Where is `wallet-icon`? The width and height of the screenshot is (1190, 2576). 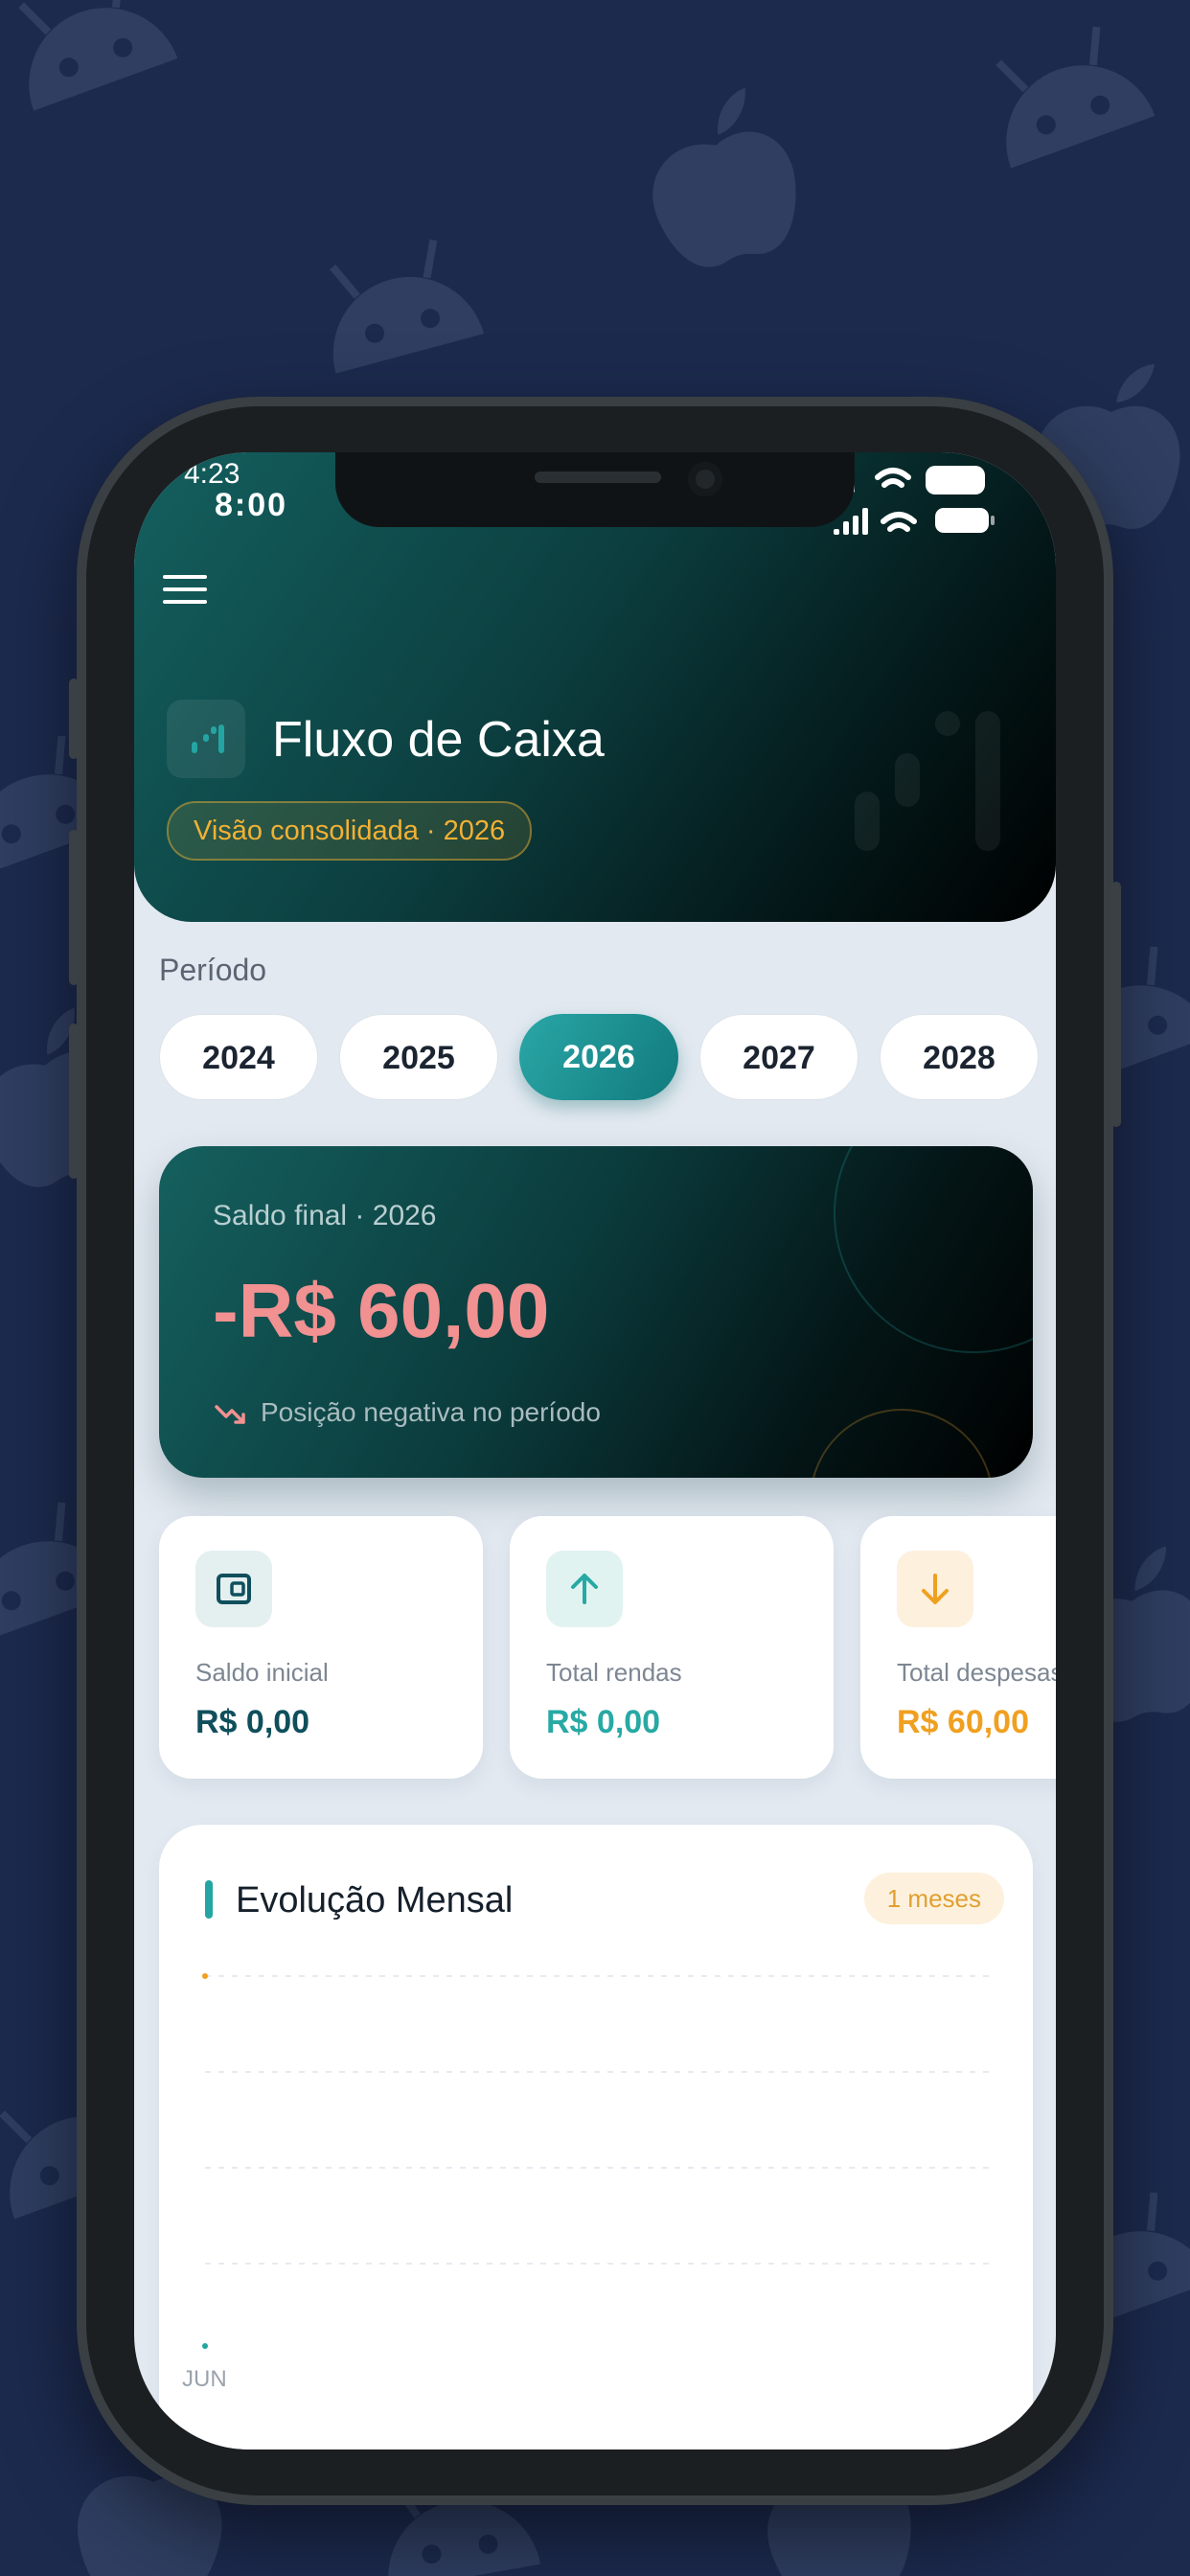
wallet-icon is located at coordinates (234, 1589).